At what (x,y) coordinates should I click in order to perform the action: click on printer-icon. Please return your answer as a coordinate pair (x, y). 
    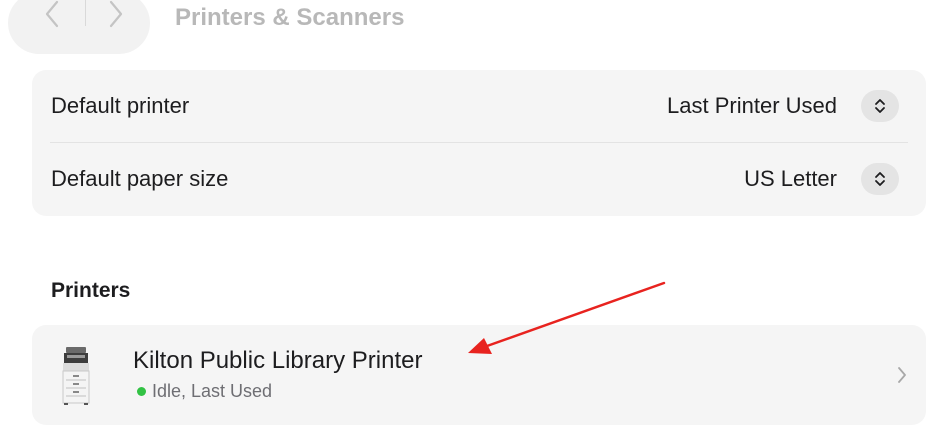
    Looking at the image, I should click on (76, 376).